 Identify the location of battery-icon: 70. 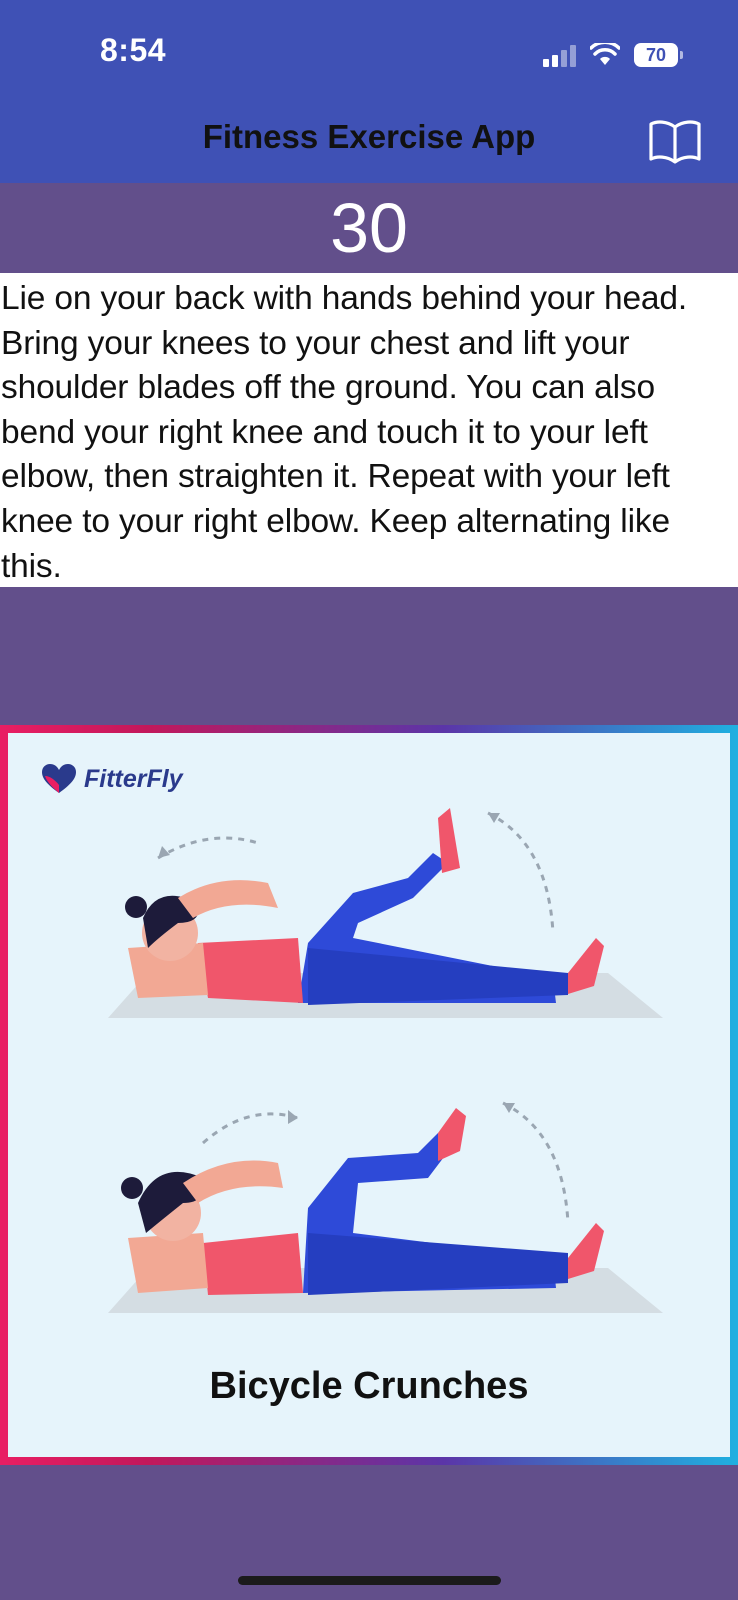
(658, 55).